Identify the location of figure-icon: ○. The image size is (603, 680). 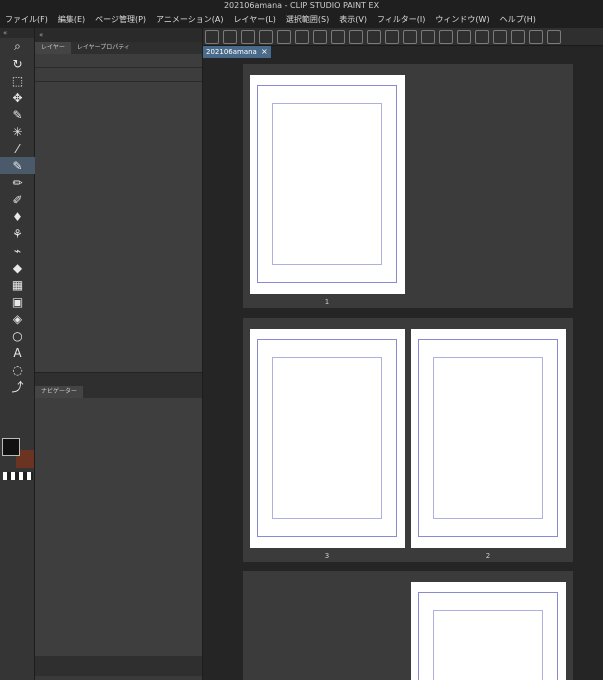
(17, 335).